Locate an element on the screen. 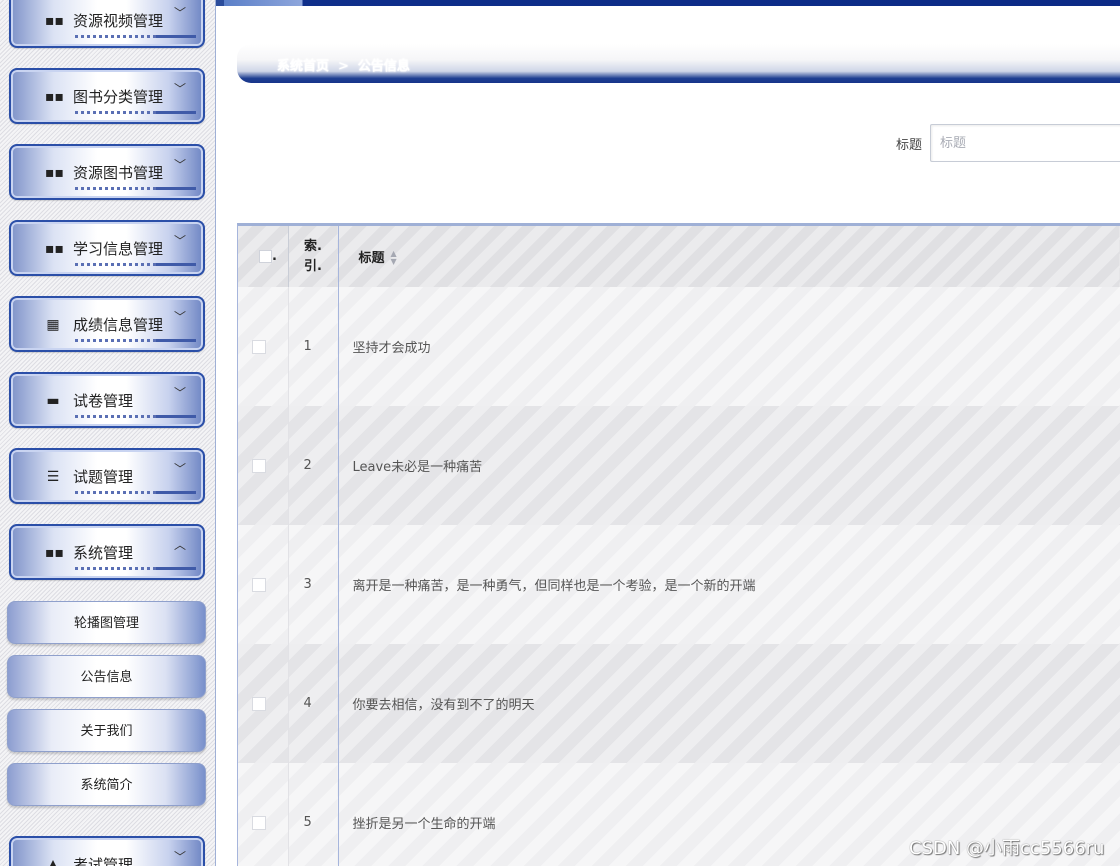  sidebar-group-question: ☰ 试题管理 ﹀ is located at coordinates (107, 476).